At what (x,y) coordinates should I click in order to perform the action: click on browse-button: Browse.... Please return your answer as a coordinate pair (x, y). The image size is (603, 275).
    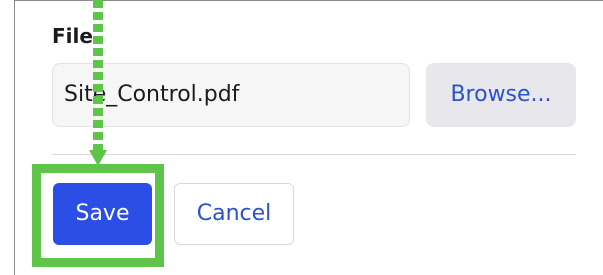
    Looking at the image, I should click on (501, 95).